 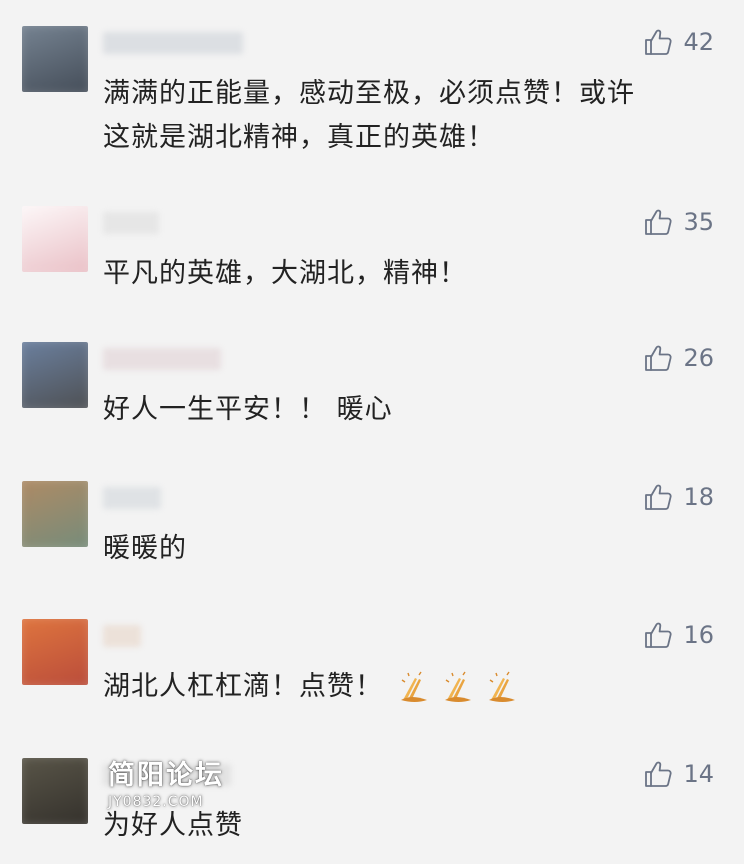 I want to click on watermark-url: JY0832.COM, so click(x=156, y=802).